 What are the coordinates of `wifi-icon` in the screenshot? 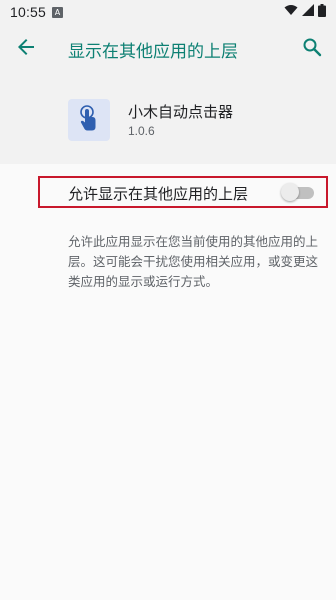 It's located at (291, 12).